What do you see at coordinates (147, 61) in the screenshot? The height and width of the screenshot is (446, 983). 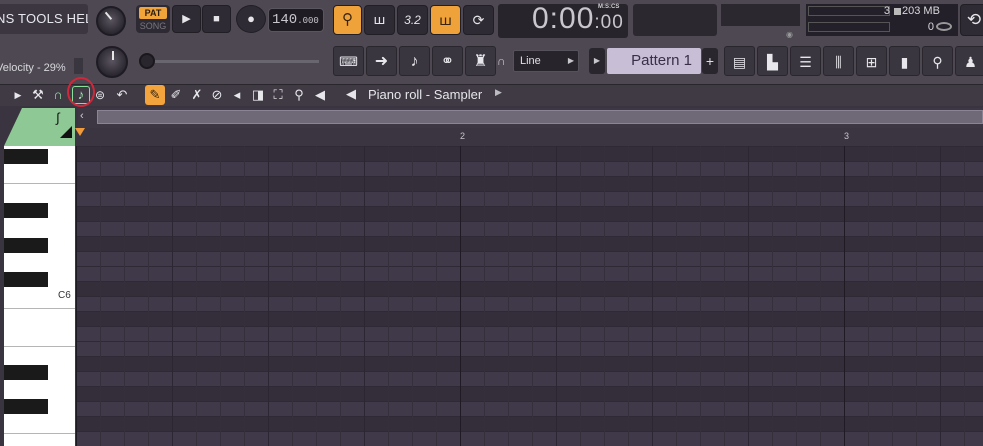 I see `slider-handle` at bounding box center [147, 61].